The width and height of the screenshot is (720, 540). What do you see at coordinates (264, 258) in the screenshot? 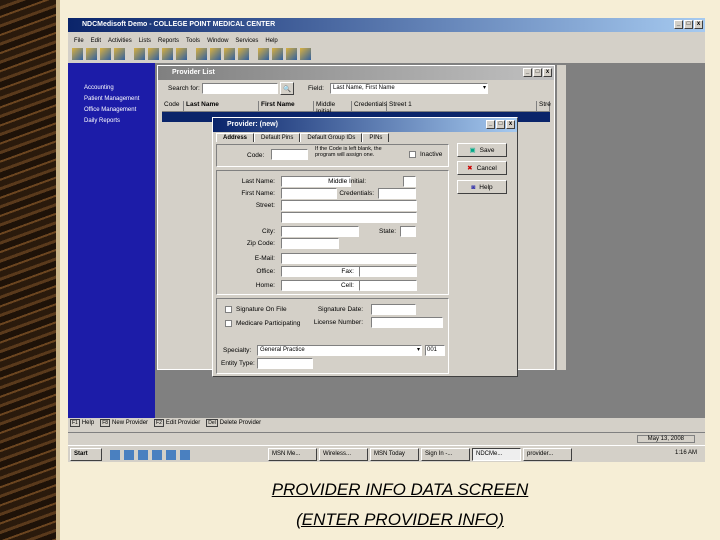
I see `email-label: E-Mail:` at bounding box center [264, 258].